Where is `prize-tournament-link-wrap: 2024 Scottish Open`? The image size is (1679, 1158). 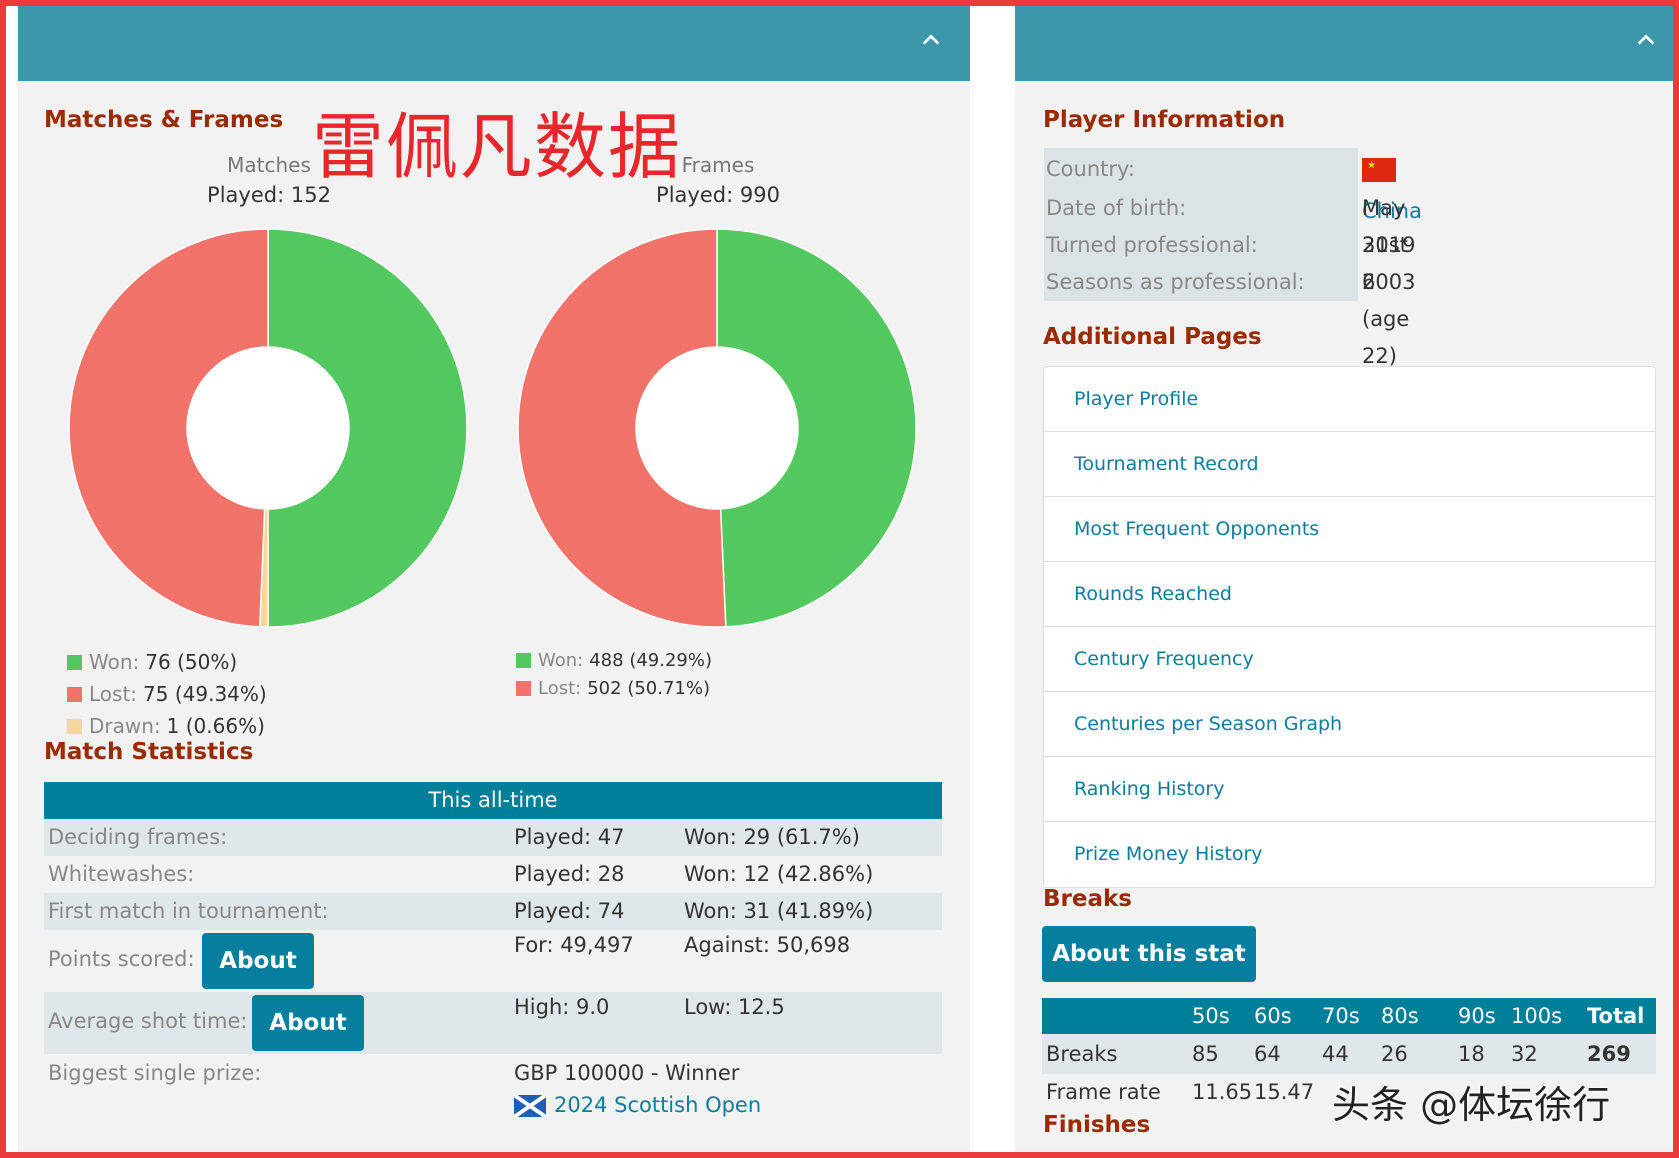 prize-tournament-link-wrap: 2024 Scottish Open is located at coordinates (637, 1105).